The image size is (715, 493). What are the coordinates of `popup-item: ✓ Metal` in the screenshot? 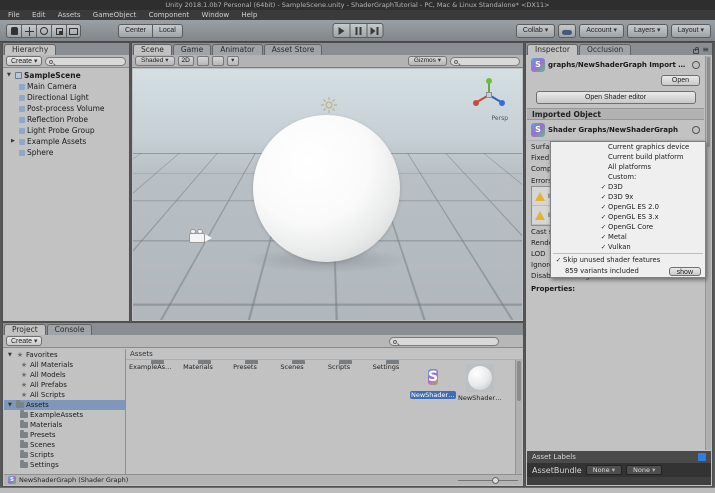 It's located at (628, 237).